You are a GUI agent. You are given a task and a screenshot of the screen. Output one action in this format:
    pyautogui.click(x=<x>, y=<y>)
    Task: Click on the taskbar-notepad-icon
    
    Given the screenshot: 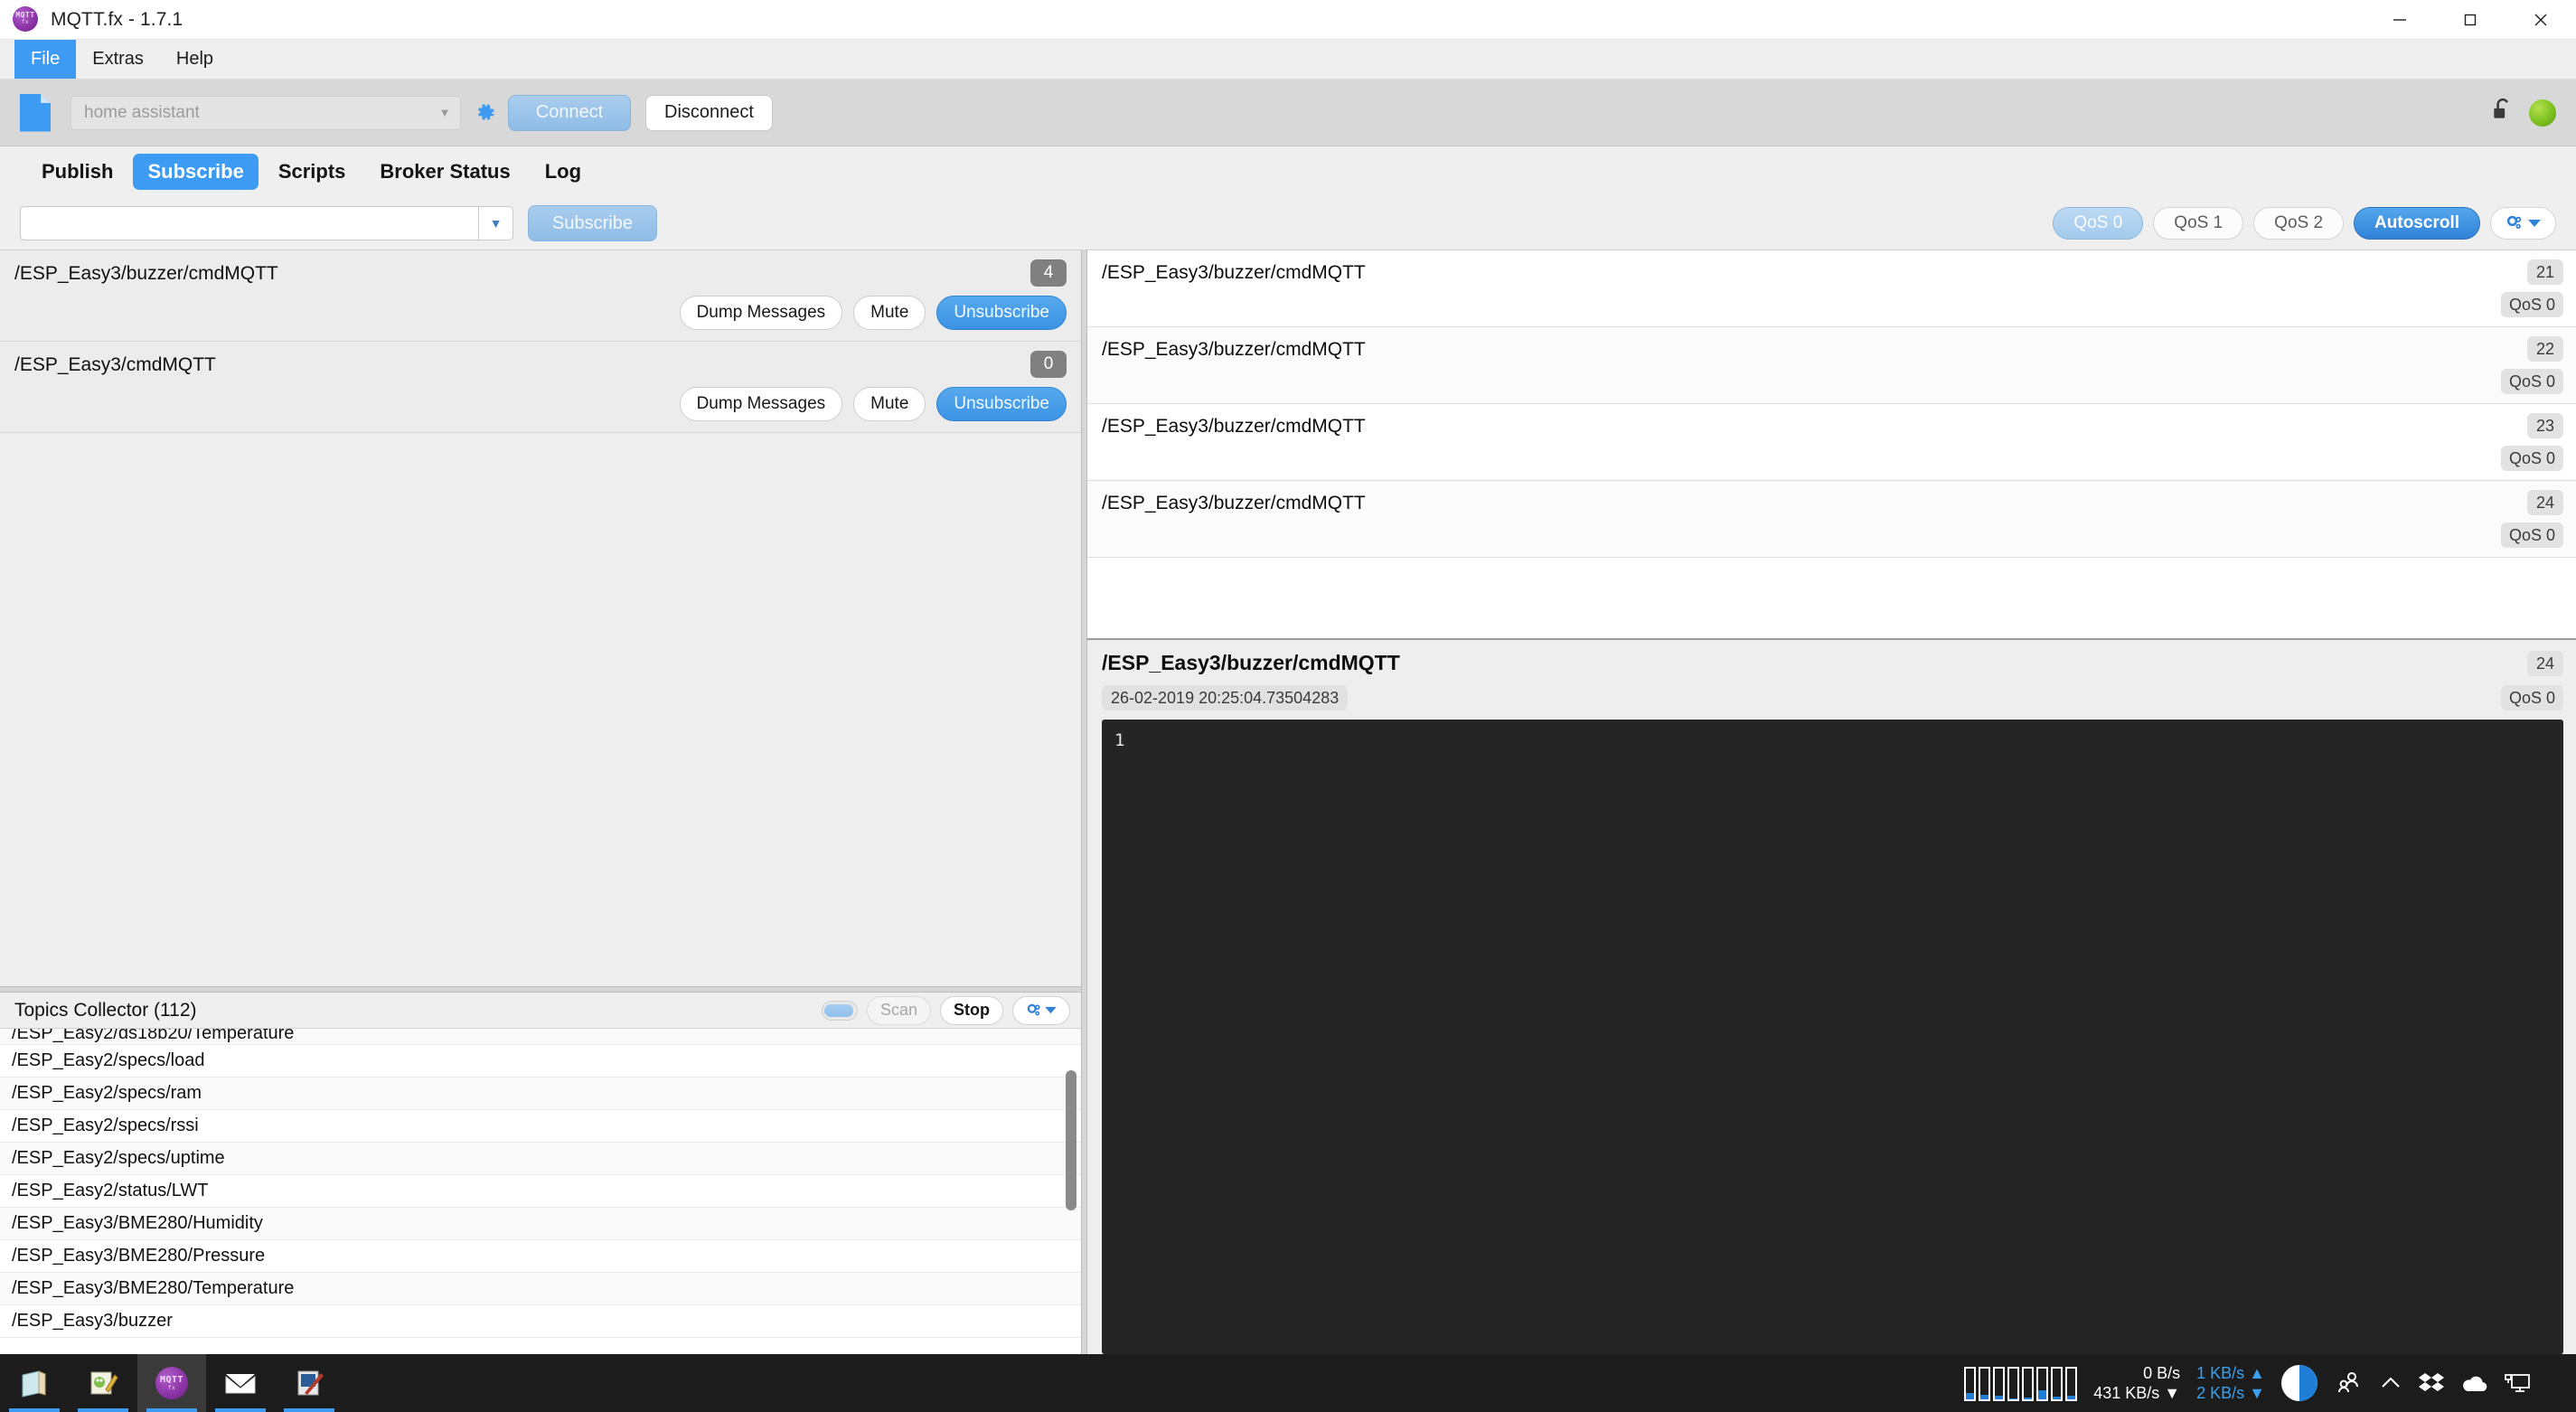 What is the action you would take?
    pyautogui.click(x=35, y=1383)
    